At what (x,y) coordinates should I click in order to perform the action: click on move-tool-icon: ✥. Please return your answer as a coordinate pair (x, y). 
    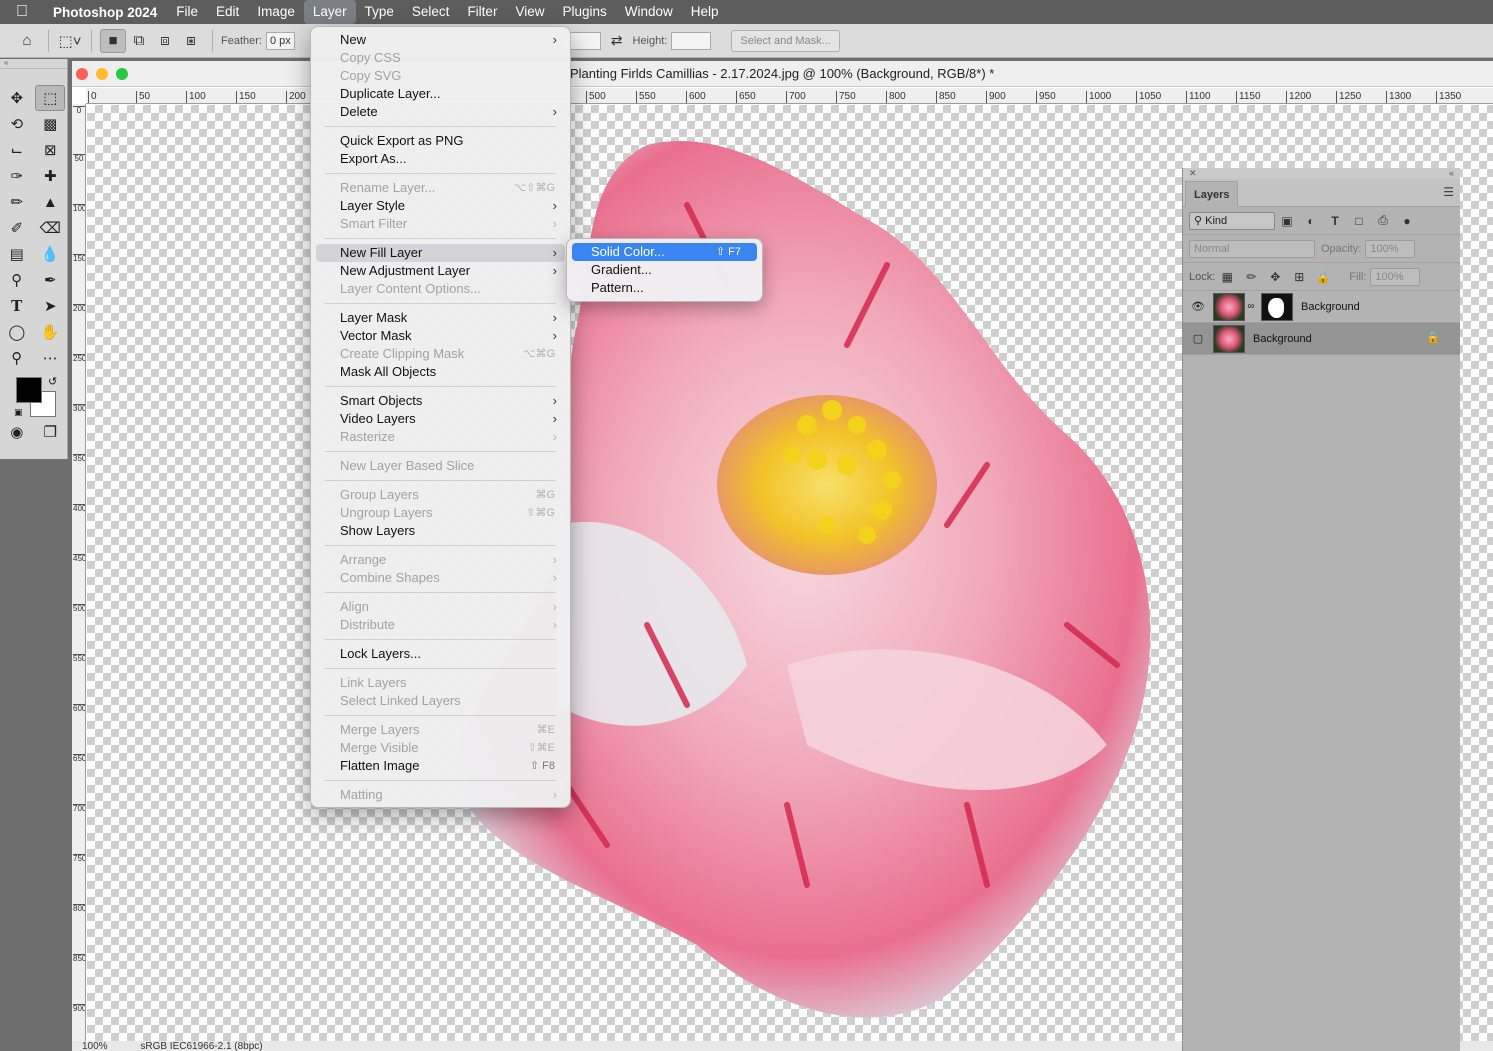
    Looking at the image, I should click on (16, 98).